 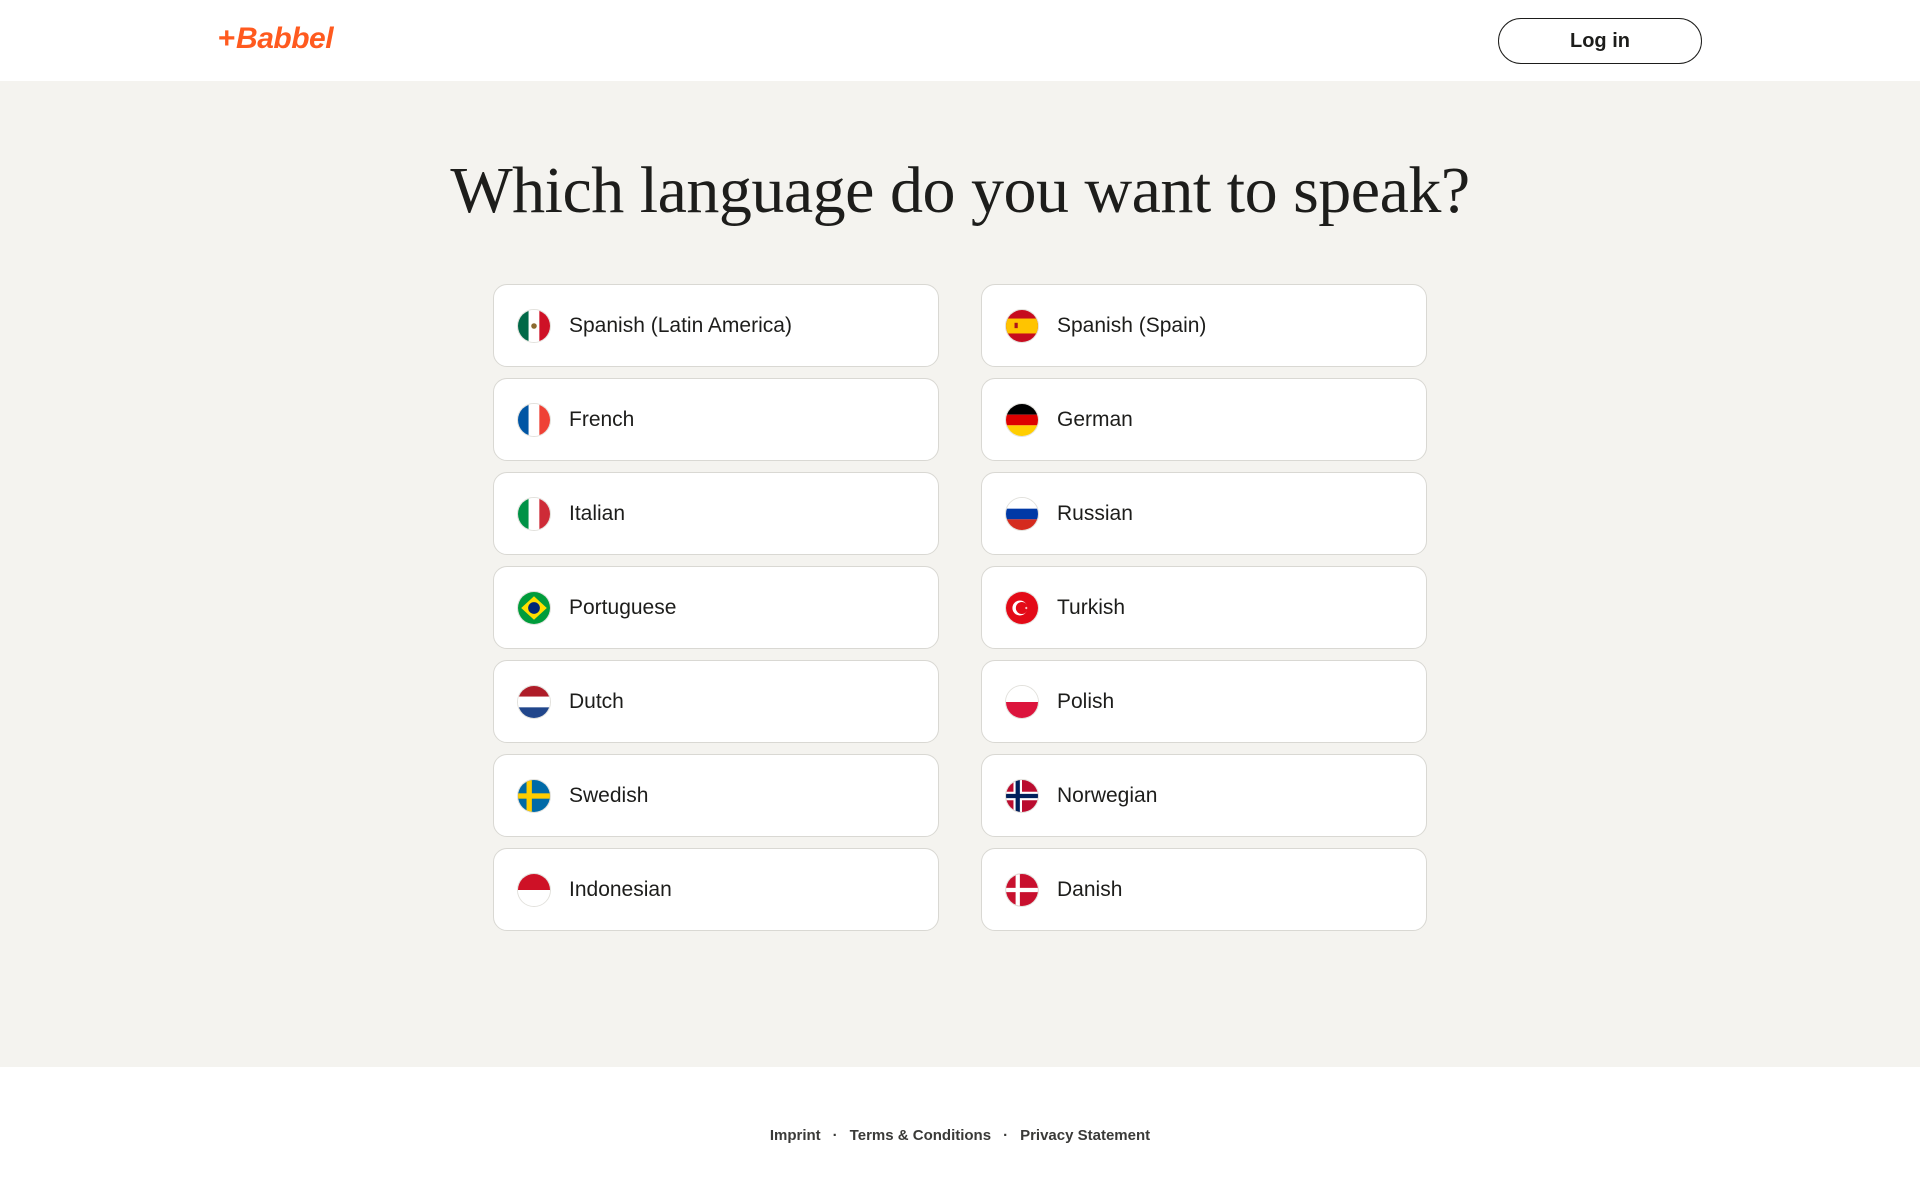 What do you see at coordinates (534, 325) in the screenshot?
I see `mexico-flag-icon` at bounding box center [534, 325].